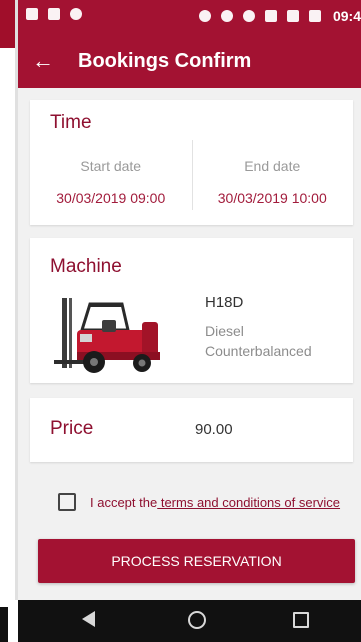  Describe the element at coordinates (111, 198) in the screenshot. I see `start-date-value: 30/03/2019 09:00` at that location.